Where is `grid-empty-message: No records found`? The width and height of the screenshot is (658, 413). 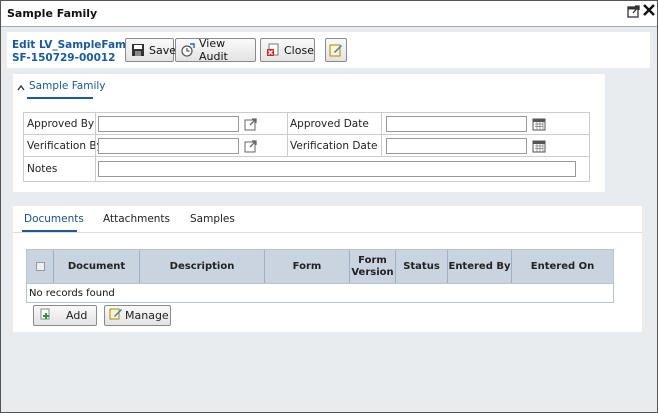
grid-empty-message: No records found is located at coordinates (320, 292).